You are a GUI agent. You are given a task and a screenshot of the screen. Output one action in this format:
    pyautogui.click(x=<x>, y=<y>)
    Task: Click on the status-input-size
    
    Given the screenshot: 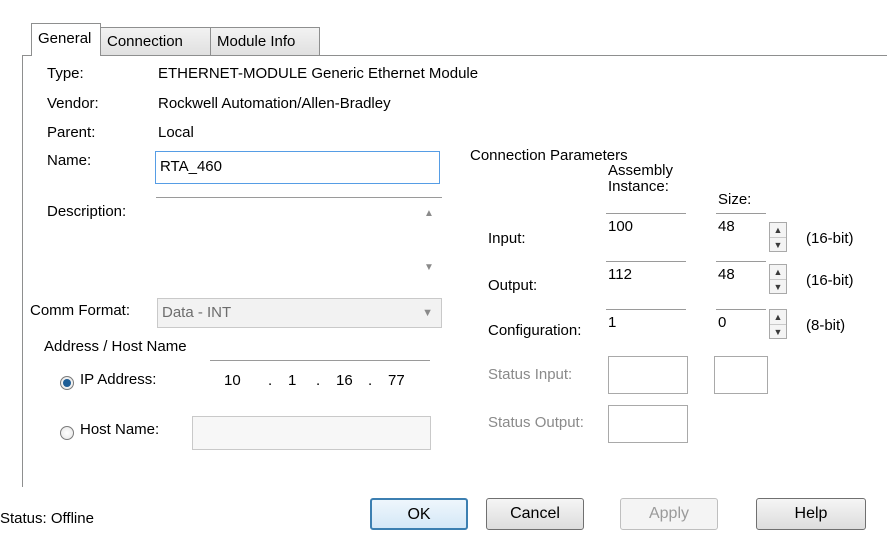 What is the action you would take?
    pyautogui.click(x=741, y=375)
    